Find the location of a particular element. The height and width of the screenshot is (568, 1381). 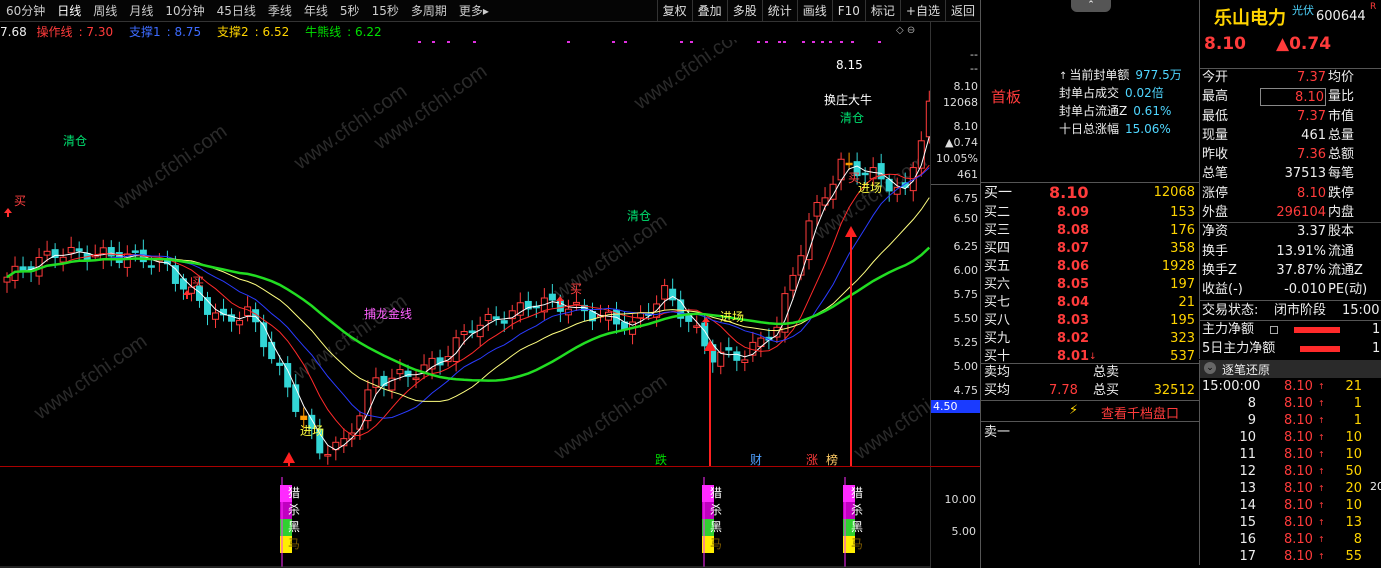

bid-row: 买二 8.09 153 is located at coordinates (1090, 213).